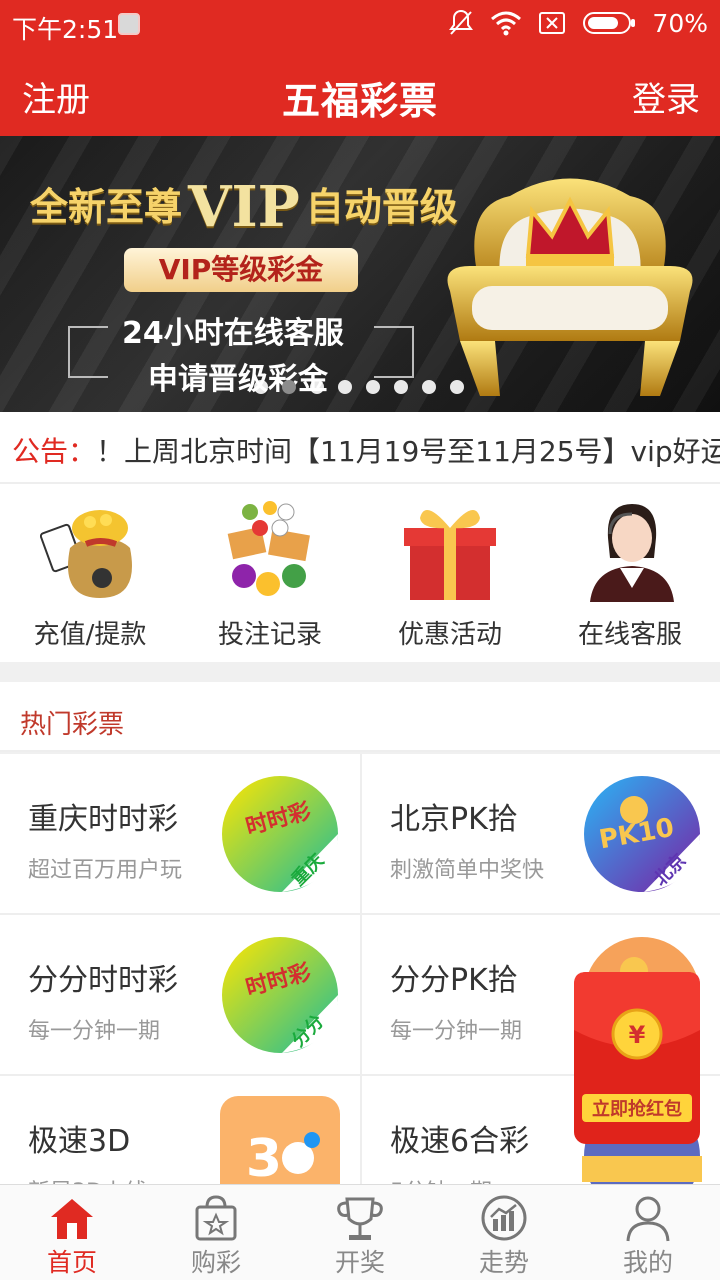  What do you see at coordinates (72, 725) in the screenshot?
I see `section-title: 热门彩票` at bounding box center [72, 725].